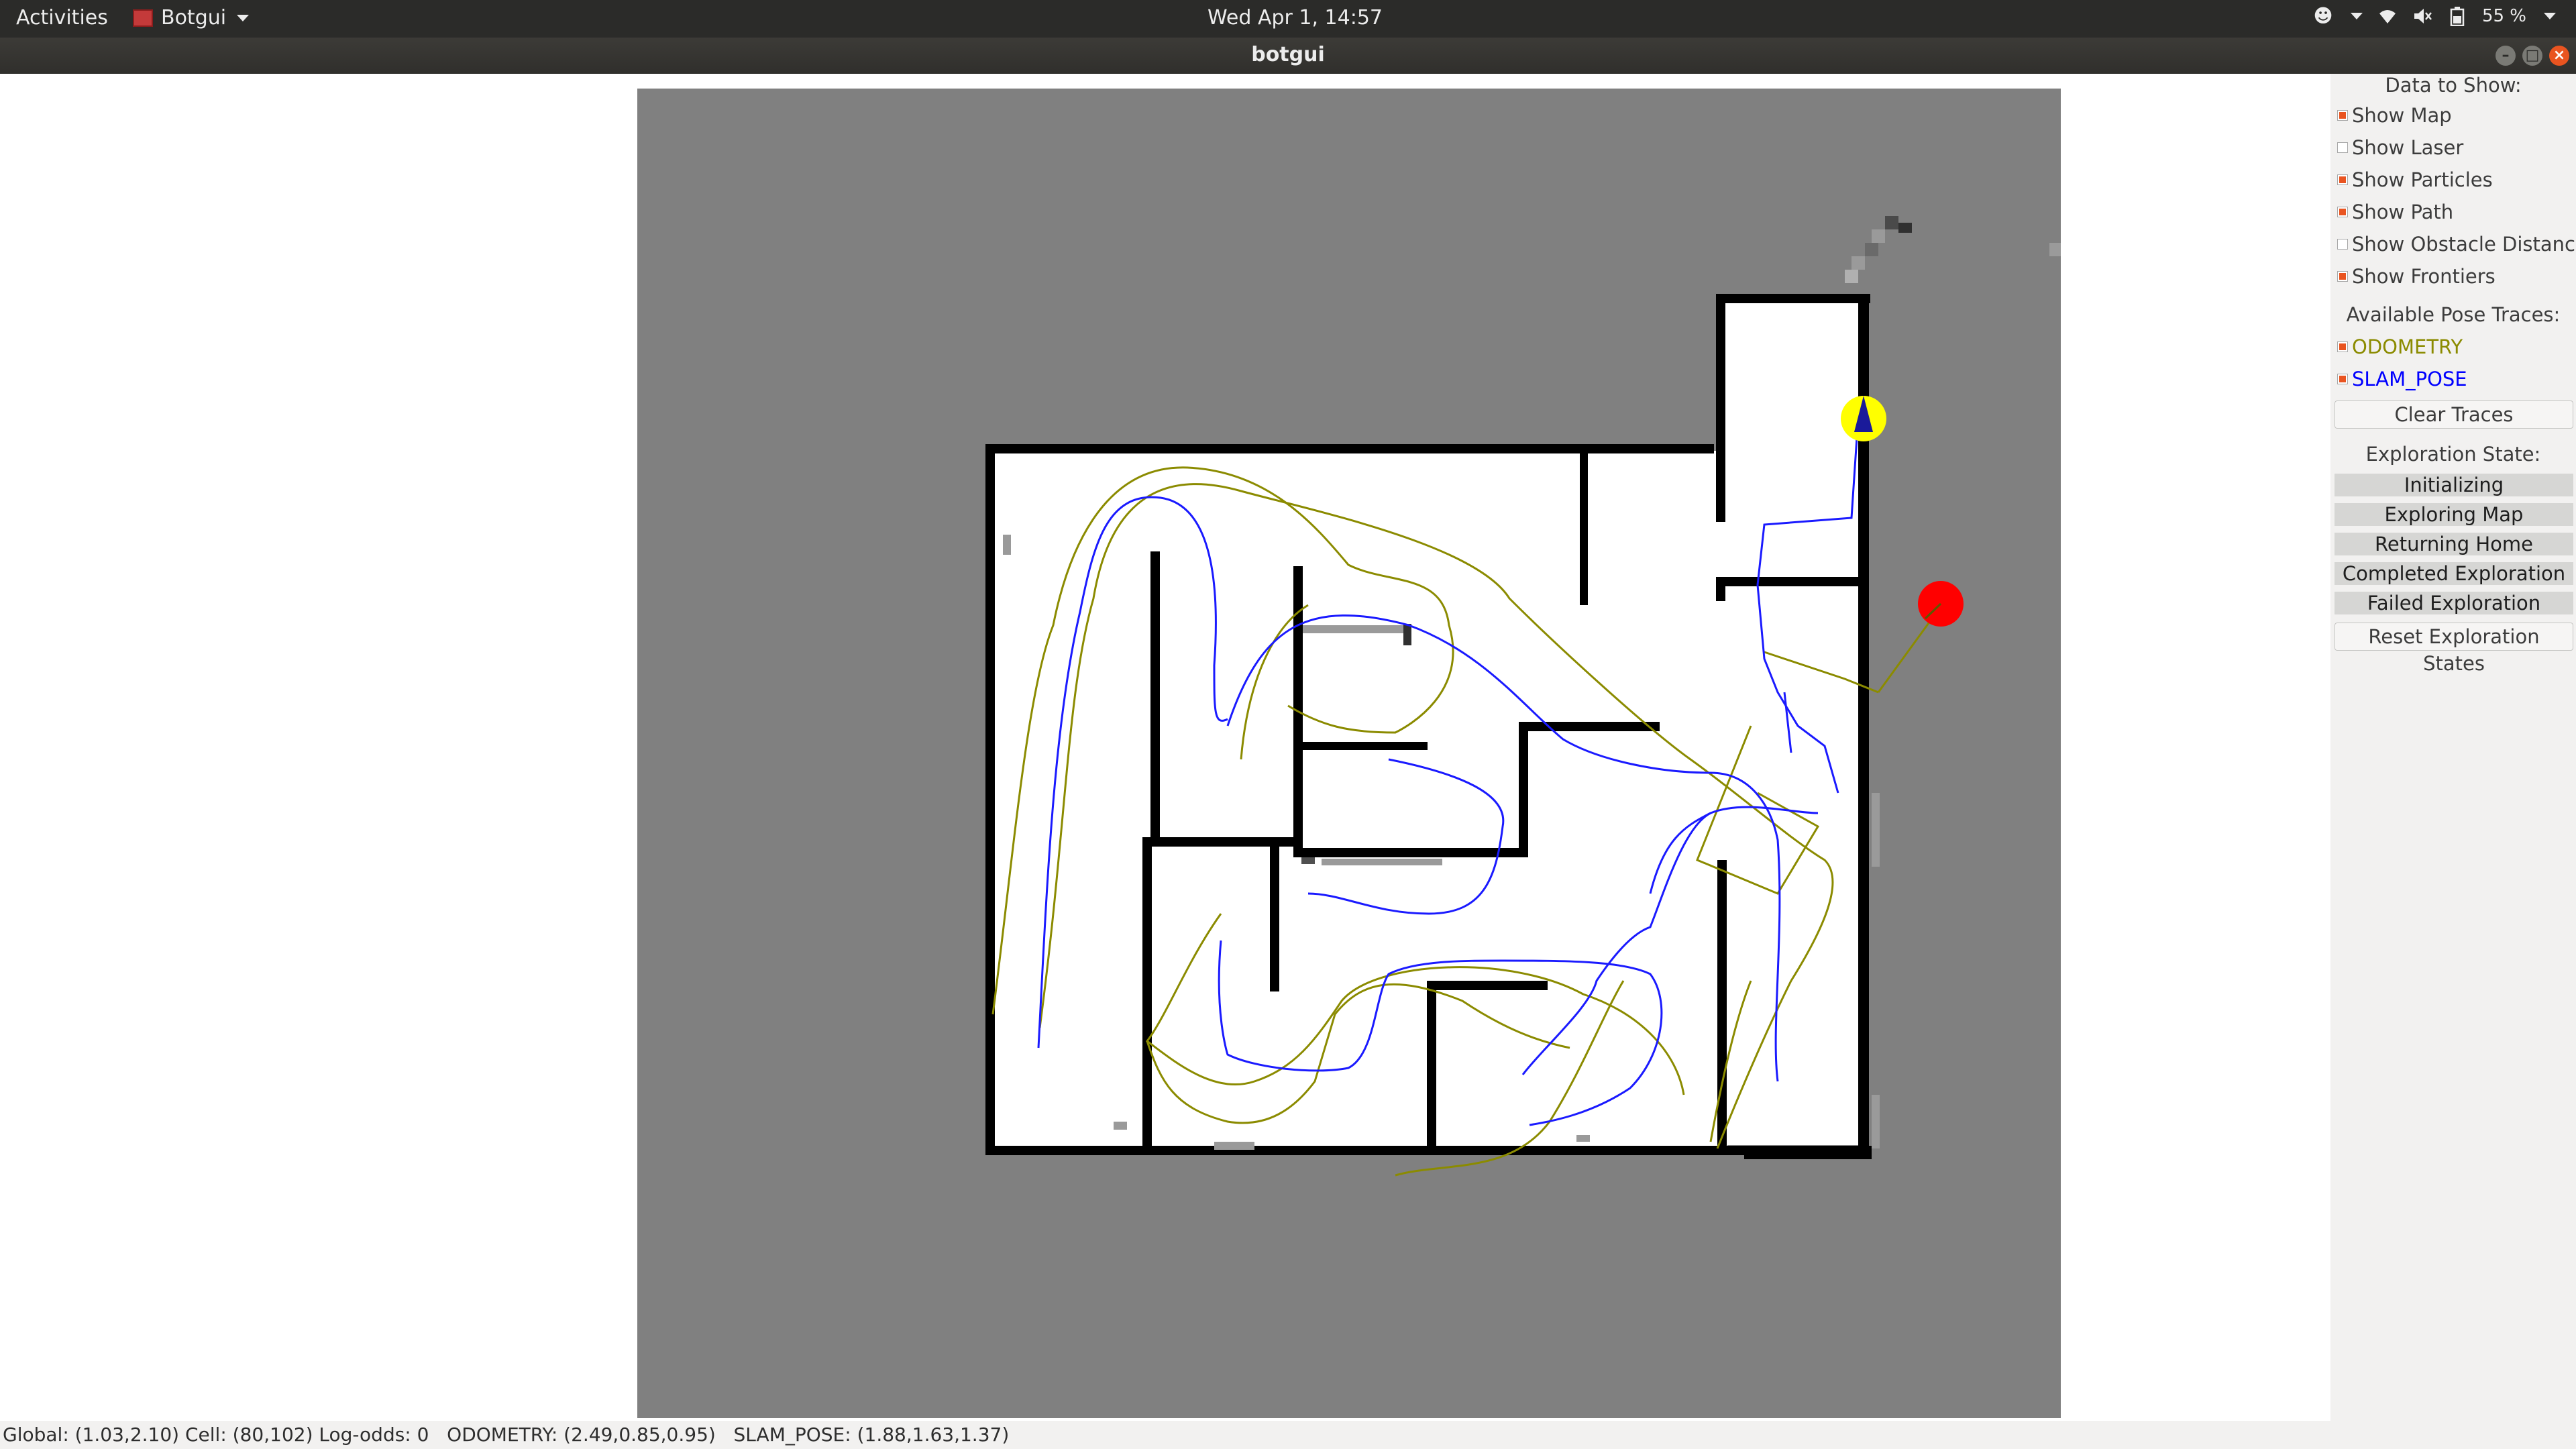 The width and height of the screenshot is (2576, 1449). Describe the element at coordinates (2453, 454) in the screenshot. I see `exploration-state-header: Exploration State:` at that location.